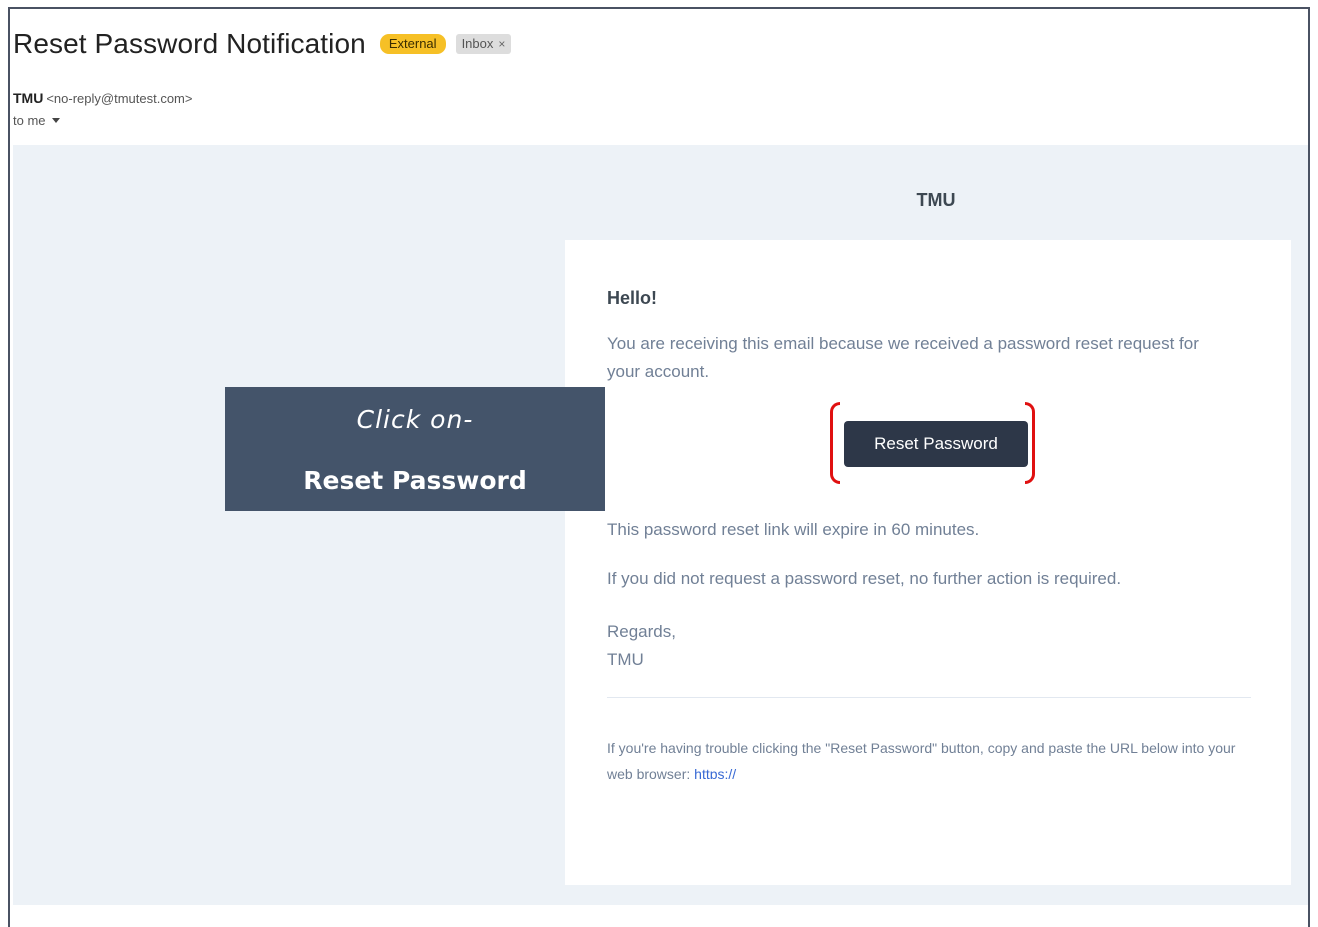 The width and height of the screenshot is (1318, 927). What do you see at coordinates (929, 697) in the screenshot?
I see `email-divider` at bounding box center [929, 697].